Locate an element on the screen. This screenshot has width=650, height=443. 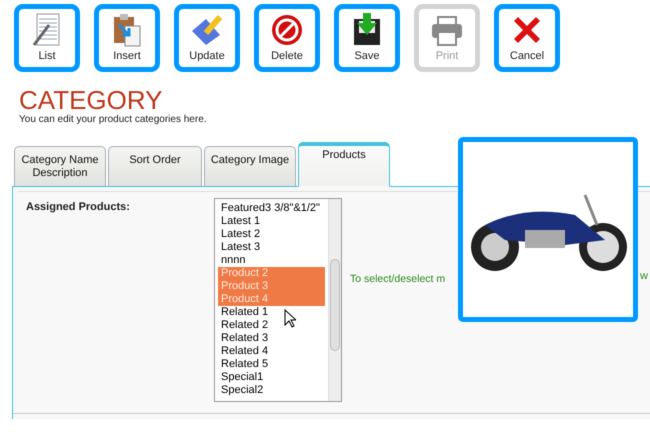
page-subtitle: You can edit your product categories here. is located at coordinates (113, 119).